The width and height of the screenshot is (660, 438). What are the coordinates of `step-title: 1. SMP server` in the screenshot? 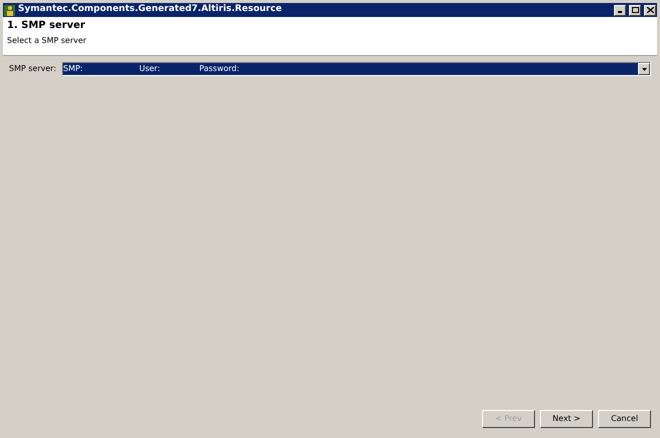 It's located at (46, 26).